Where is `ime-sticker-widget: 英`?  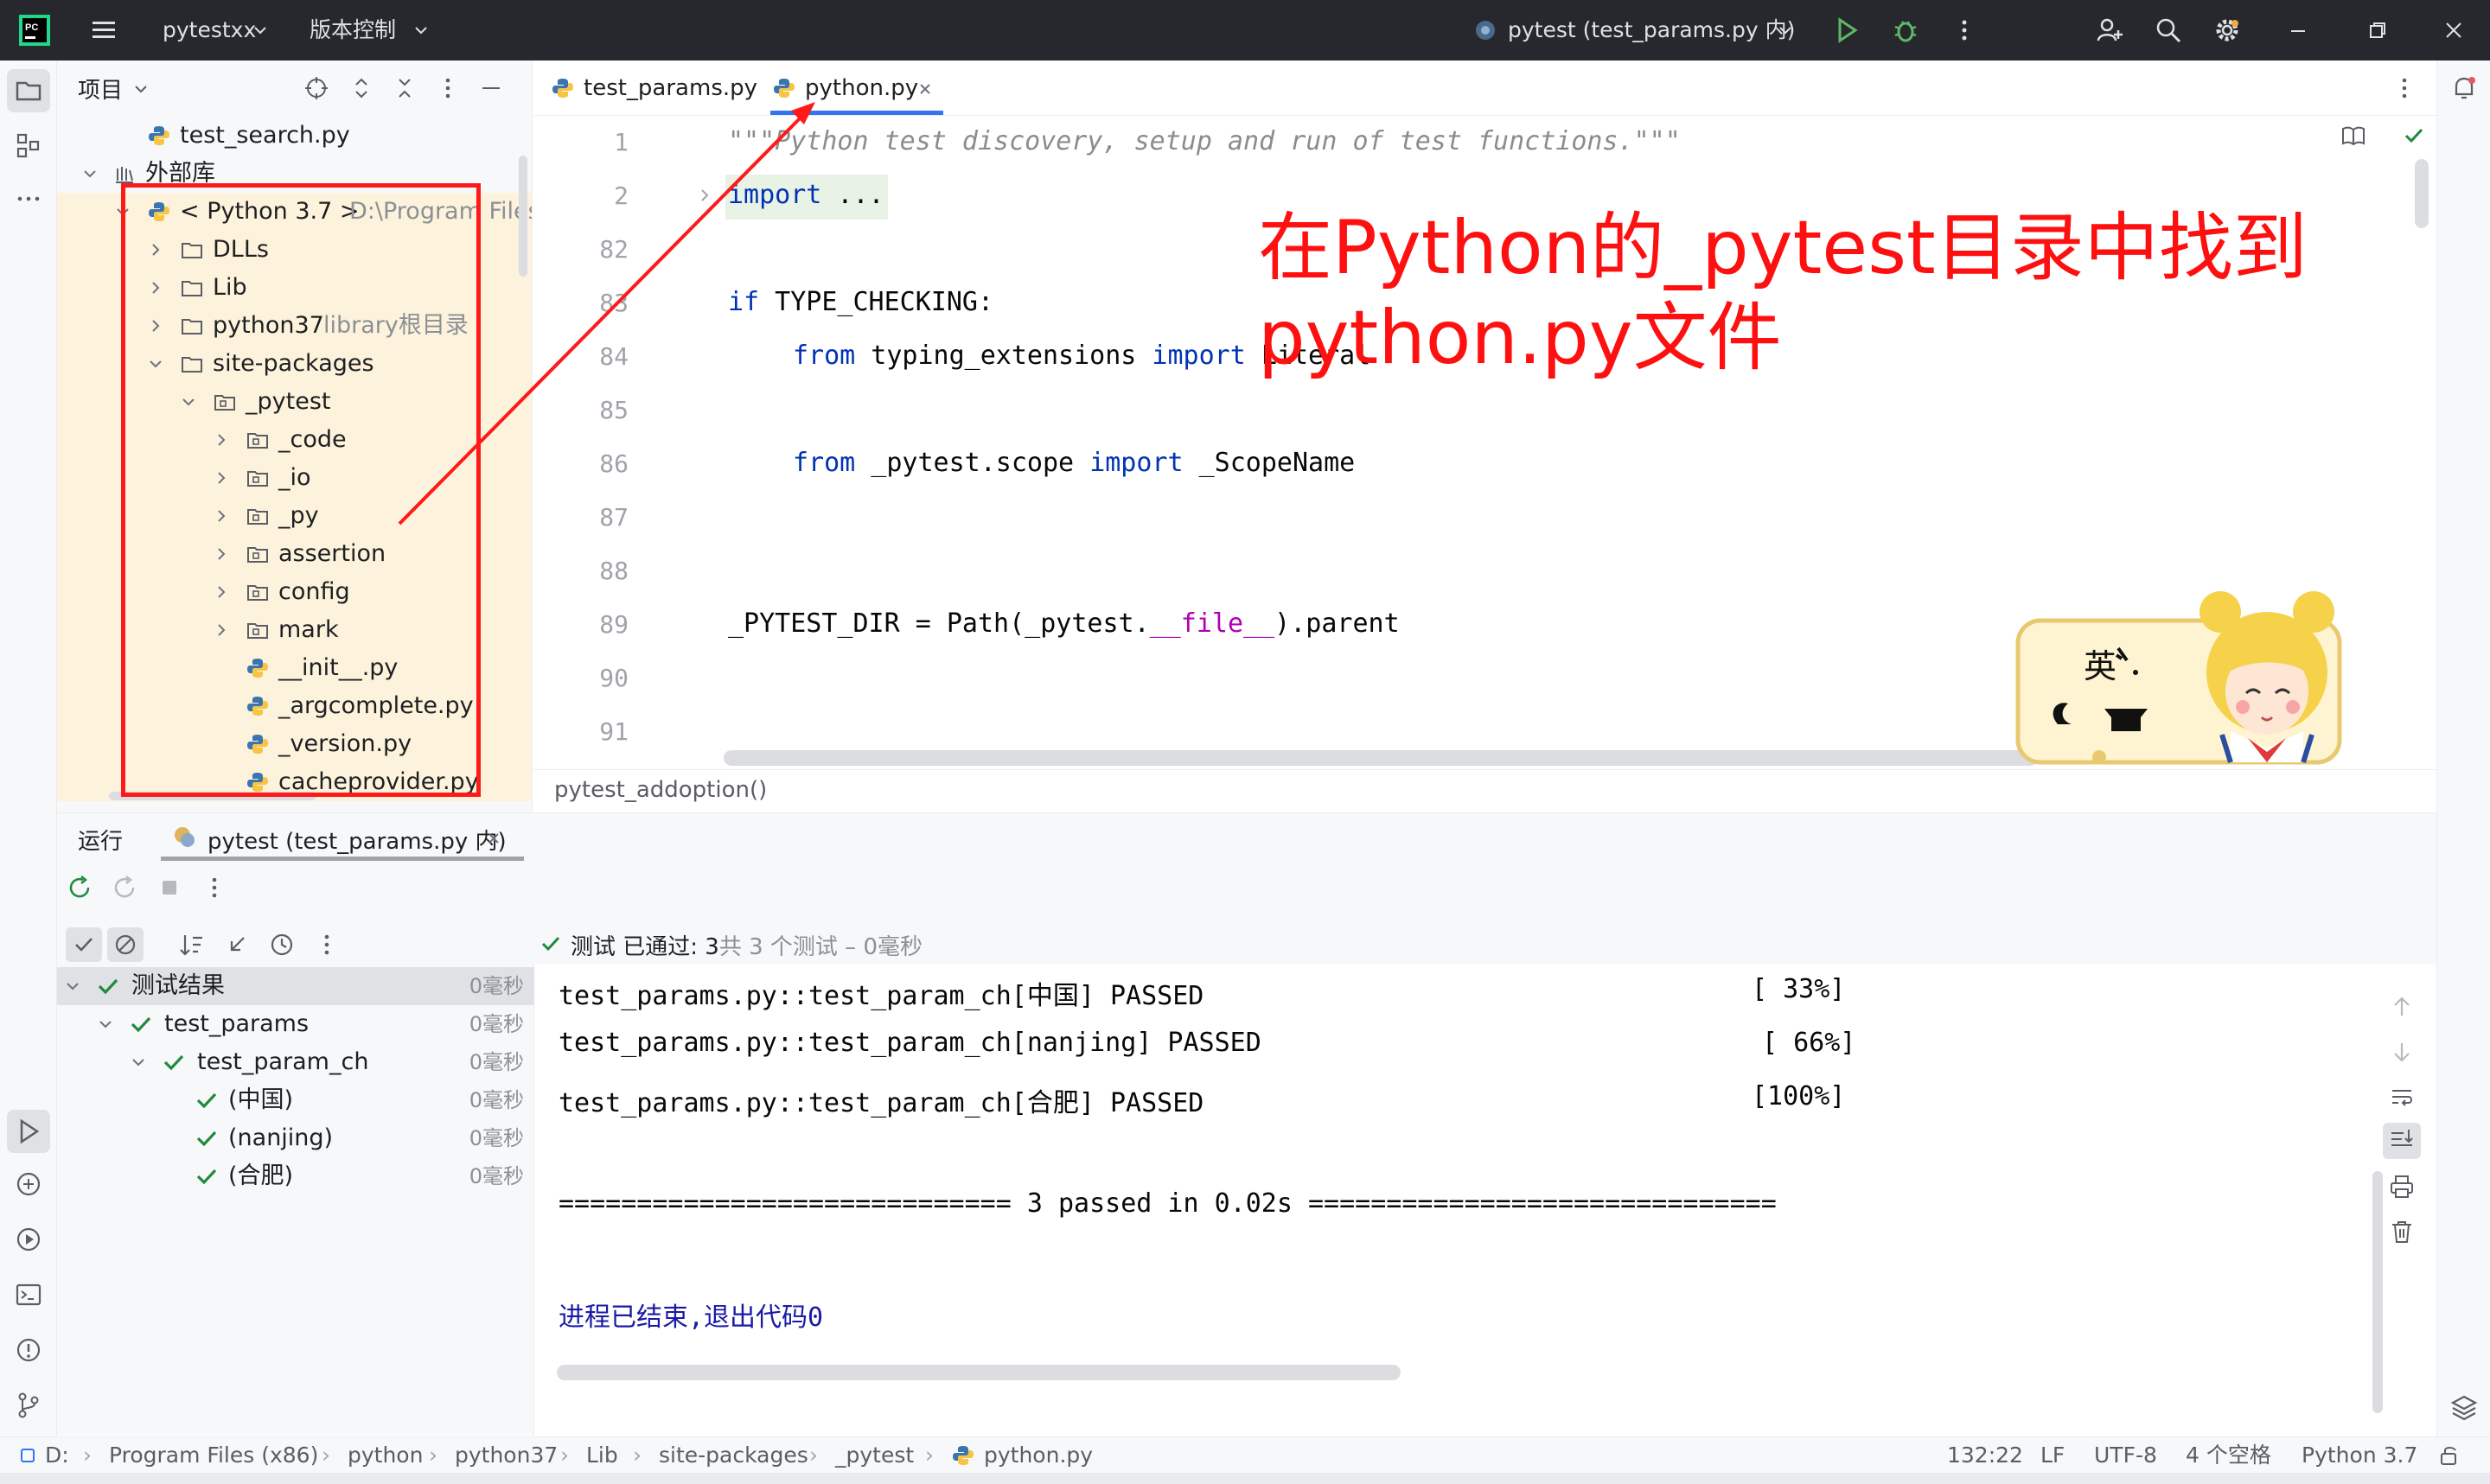 ime-sticker-widget: 英 is located at coordinates (2178, 674).